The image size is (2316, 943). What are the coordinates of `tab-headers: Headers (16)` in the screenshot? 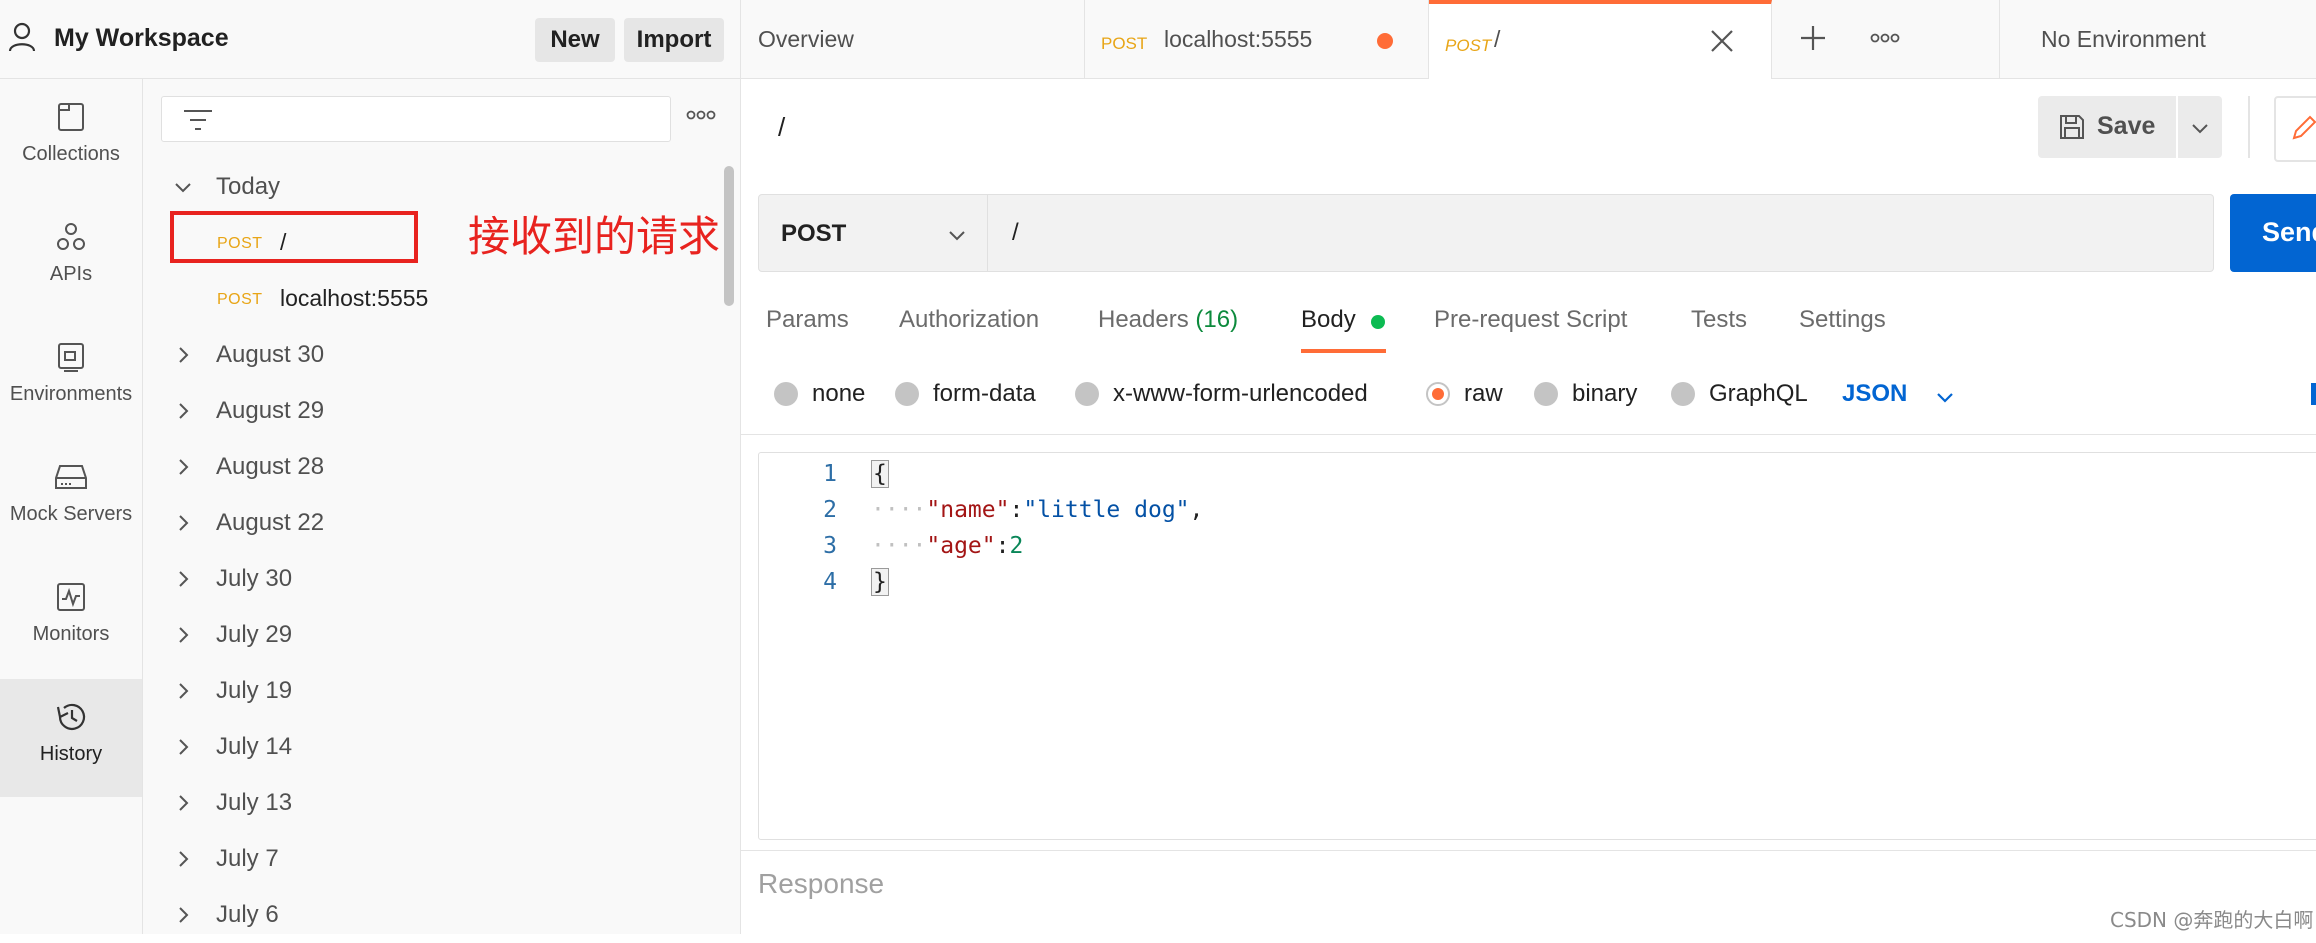 It's located at (1168, 320).